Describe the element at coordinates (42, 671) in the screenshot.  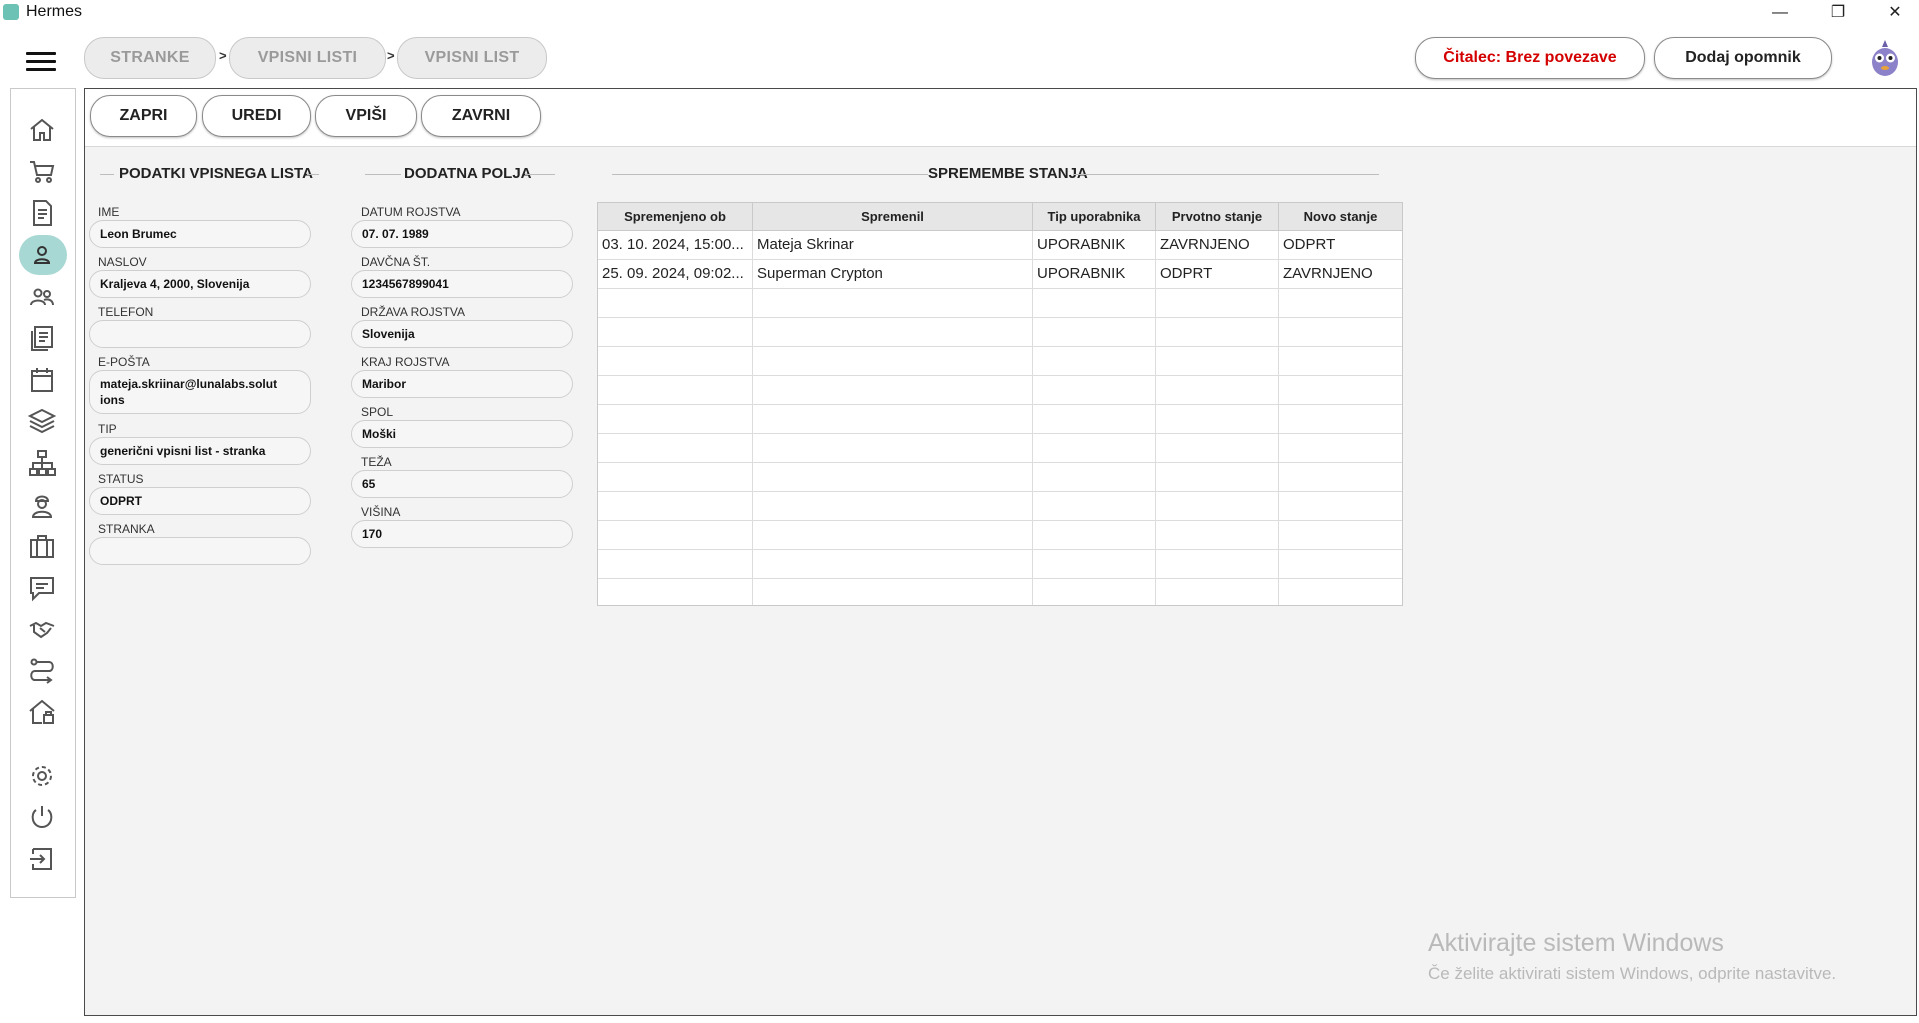
I see `sidebar-item-route` at that location.